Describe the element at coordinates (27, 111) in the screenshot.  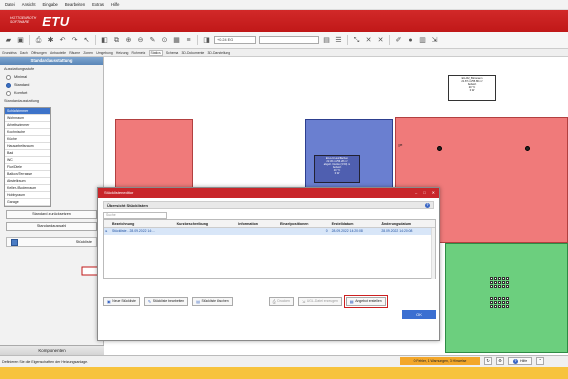
I see `room-item: Schlafzimmer` at that location.